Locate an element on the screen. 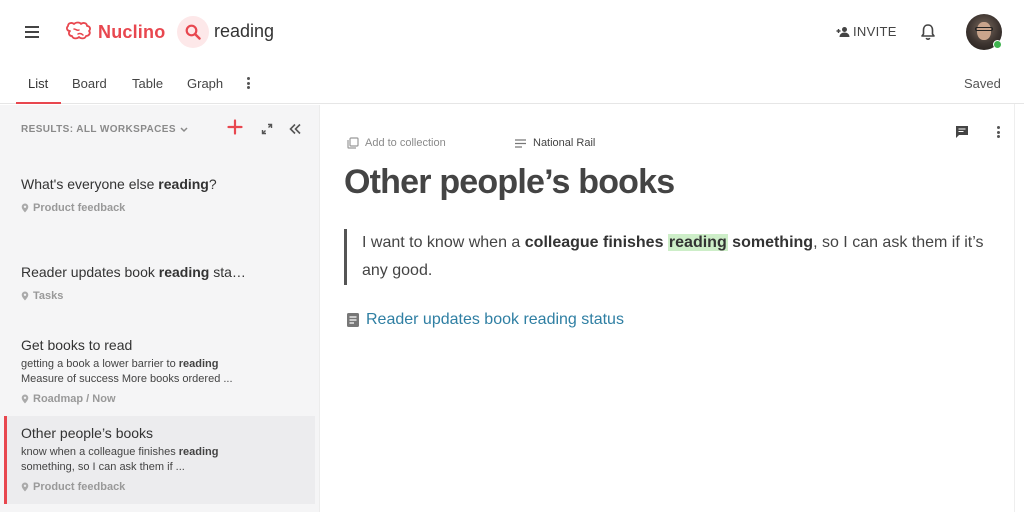  search-button is located at coordinates (193, 32).